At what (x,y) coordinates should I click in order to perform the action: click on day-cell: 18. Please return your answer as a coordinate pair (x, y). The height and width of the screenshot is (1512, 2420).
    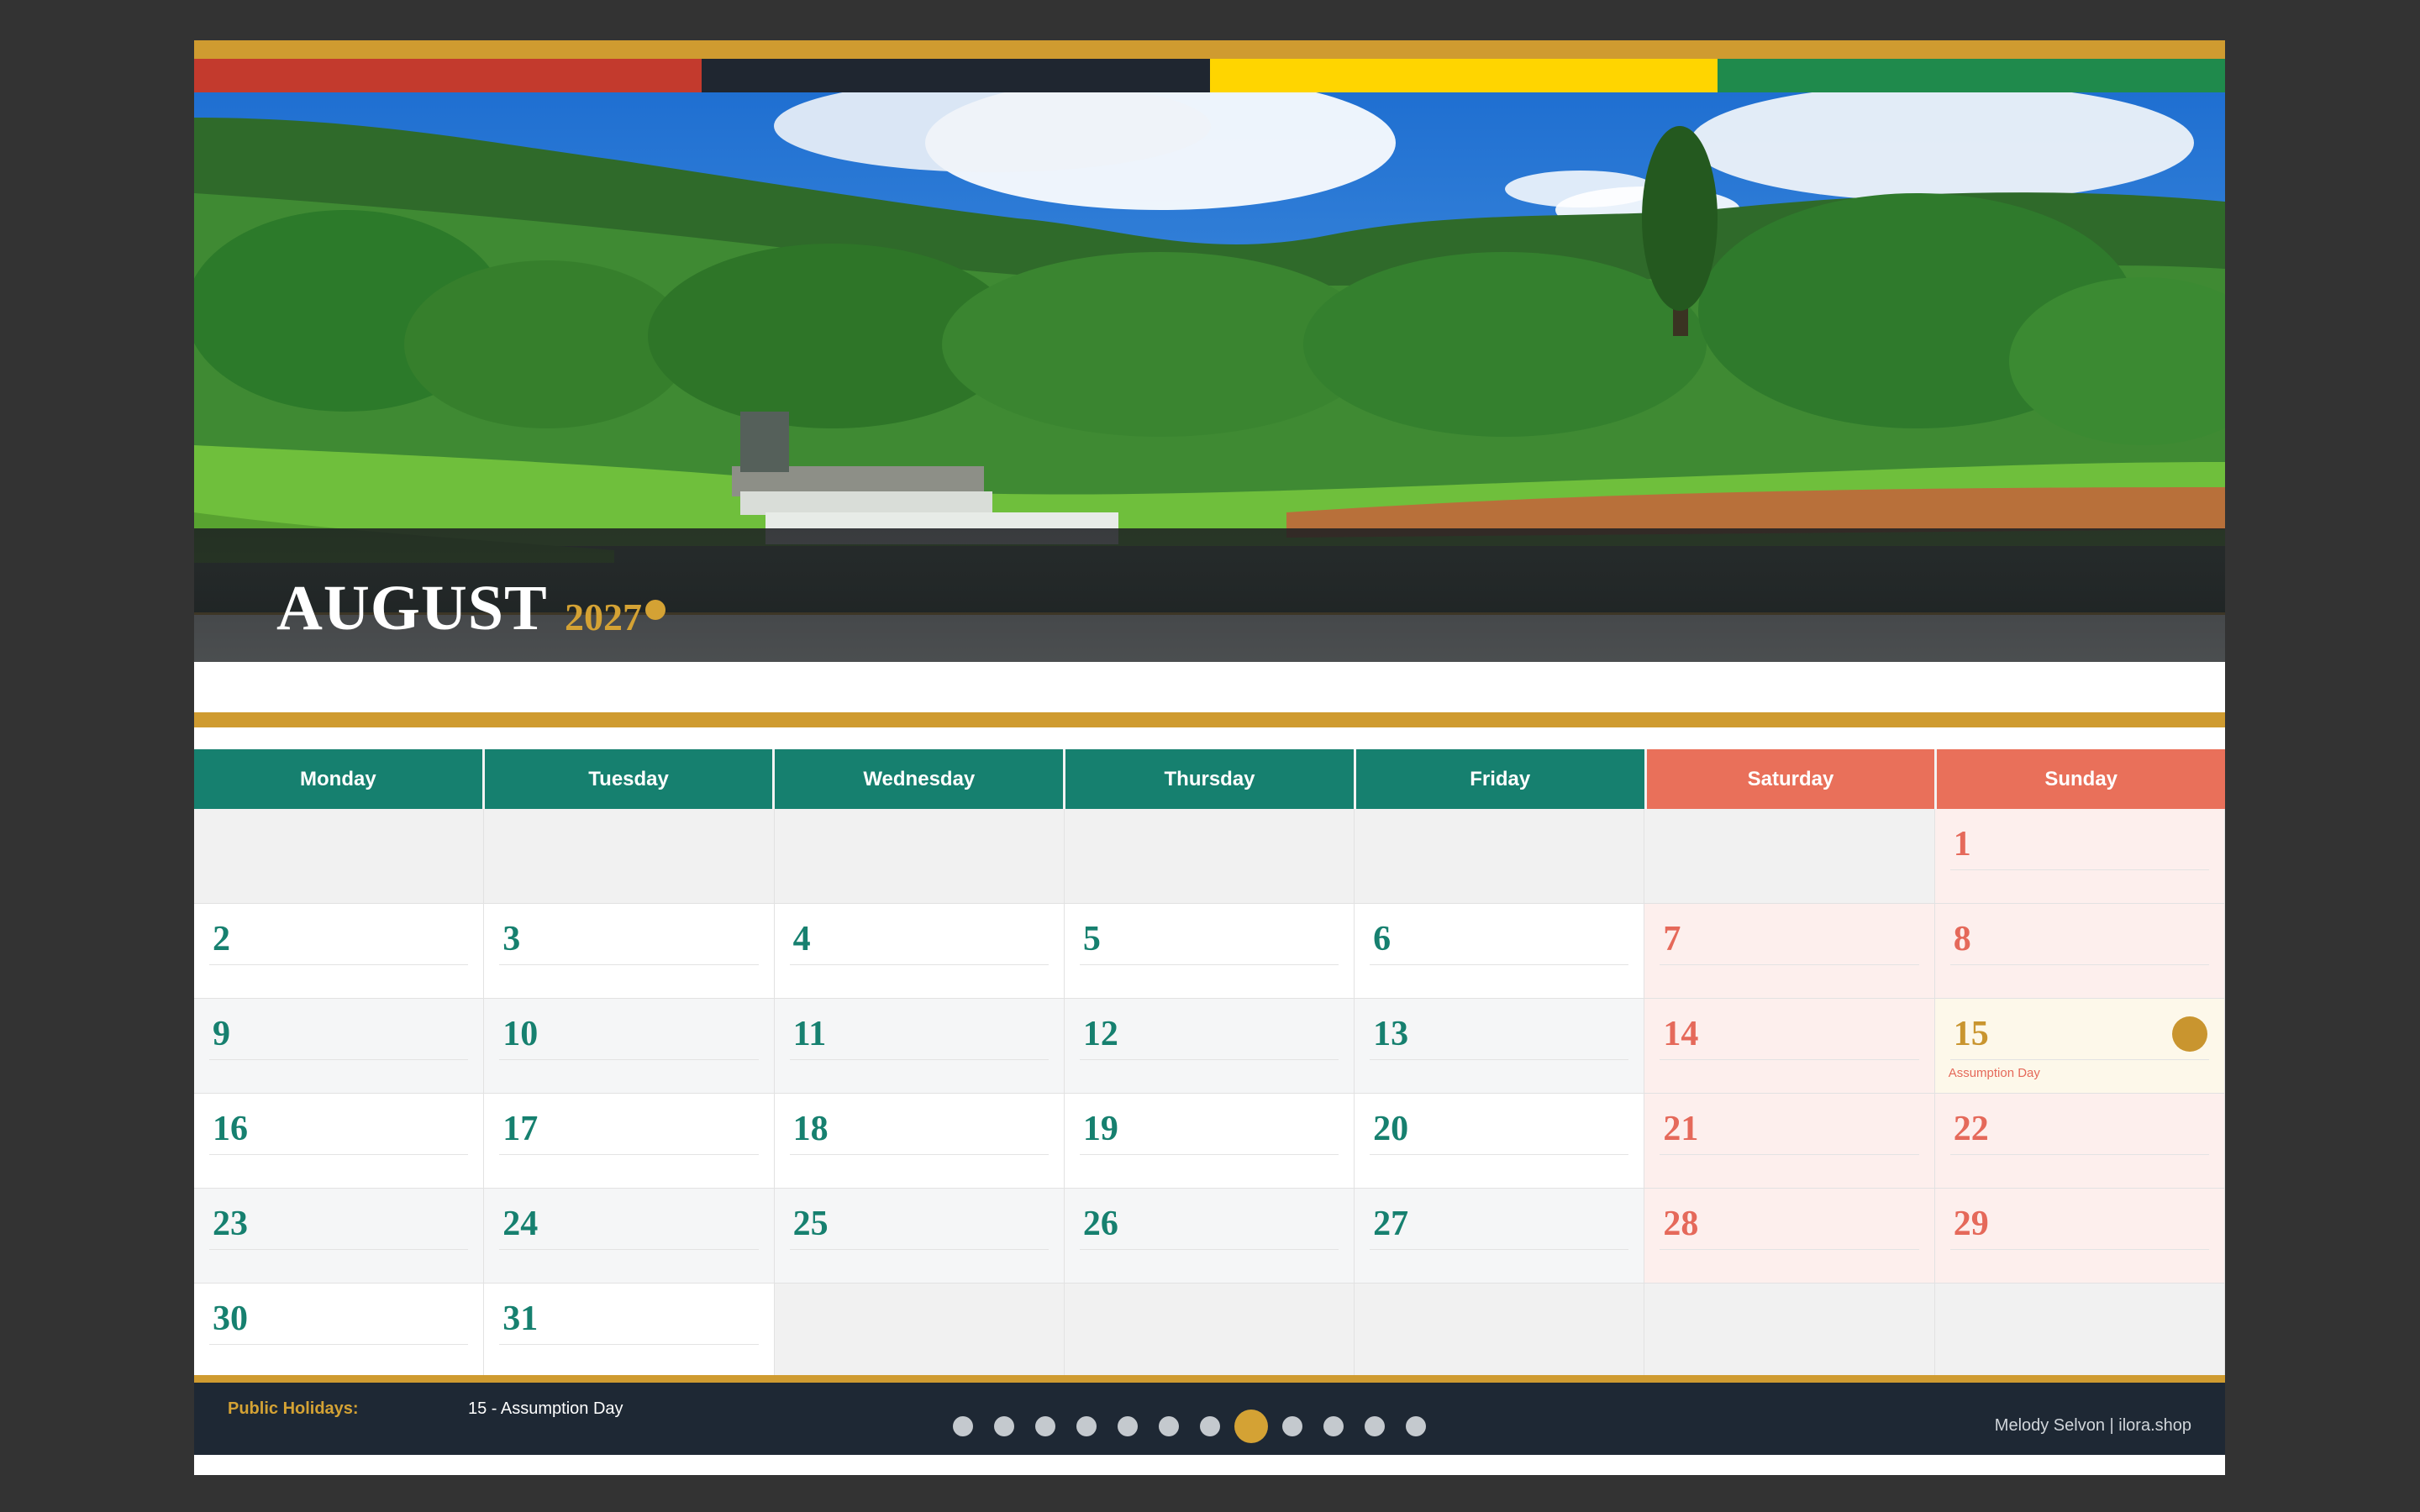
    Looking at the image, I should click on (920, 1141).